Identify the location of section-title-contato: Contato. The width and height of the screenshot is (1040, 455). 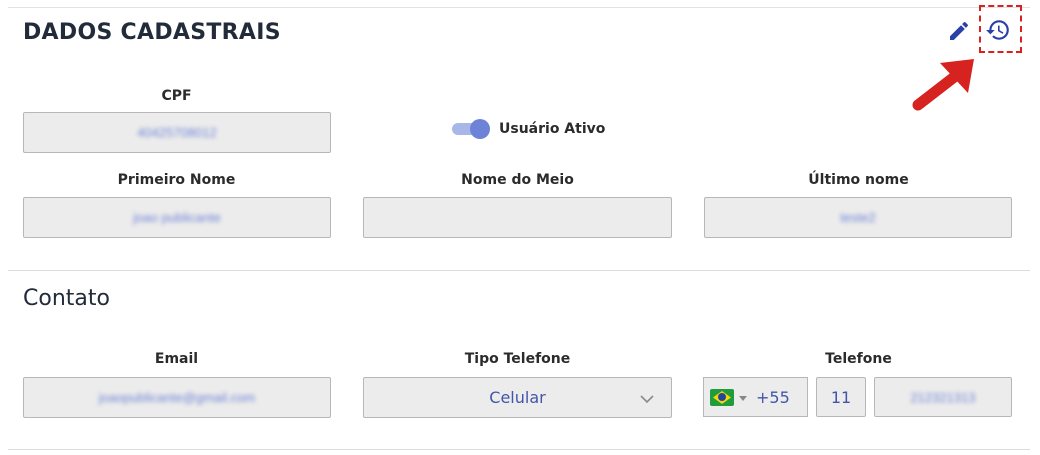
(66, 298).